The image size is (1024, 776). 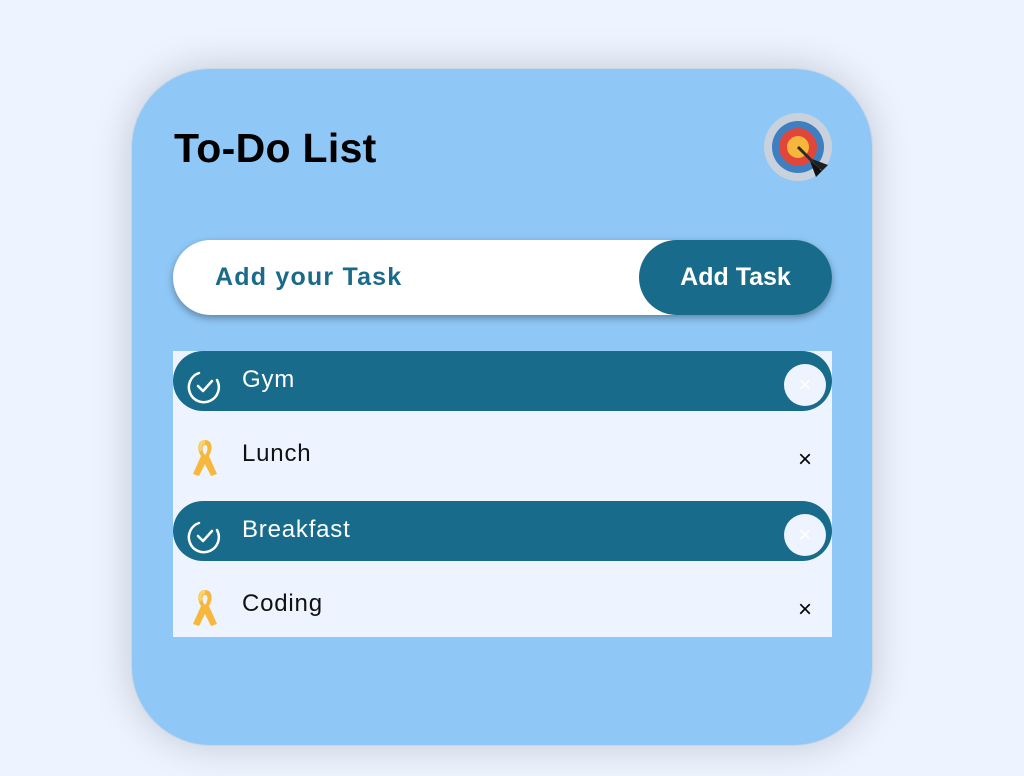 What do you see at coordinates (296, 529) in the screenshot?
I see `task-label: Breakfast` at bounding box center [296, 529].